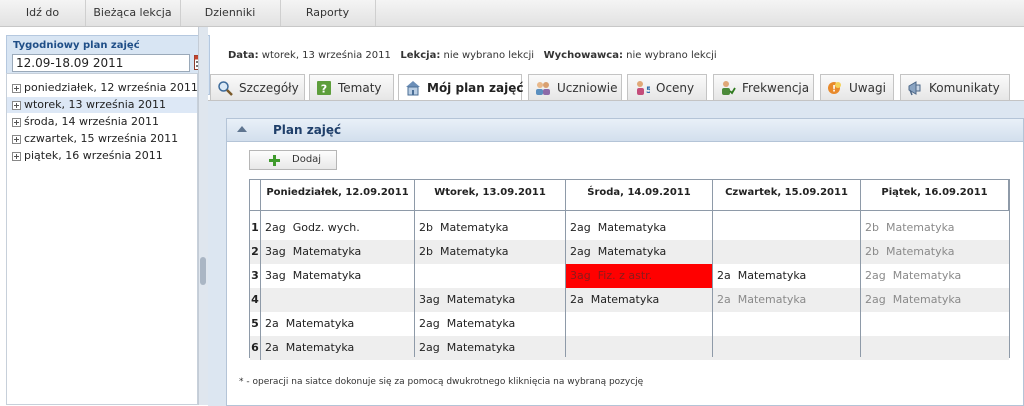 The height and width of the screenshot is (406, 1024). I want to click on day-label: czwartek, 15 września 2011, so click(101, 138).